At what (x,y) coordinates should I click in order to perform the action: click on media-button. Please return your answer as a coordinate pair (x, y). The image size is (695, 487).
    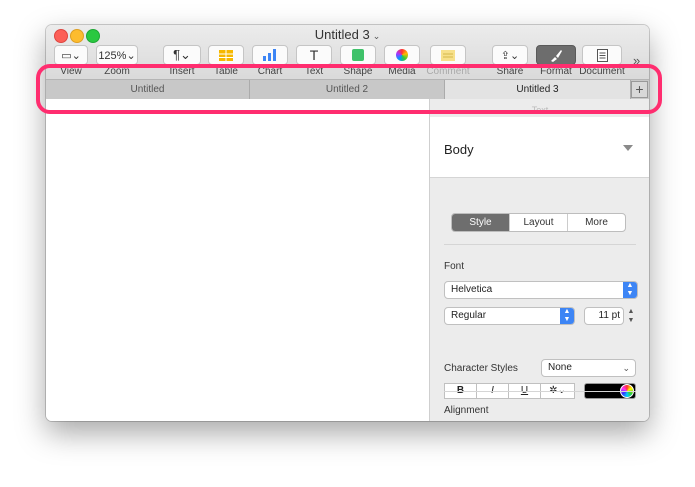
    Looking at the image, I should click on (402, 55).